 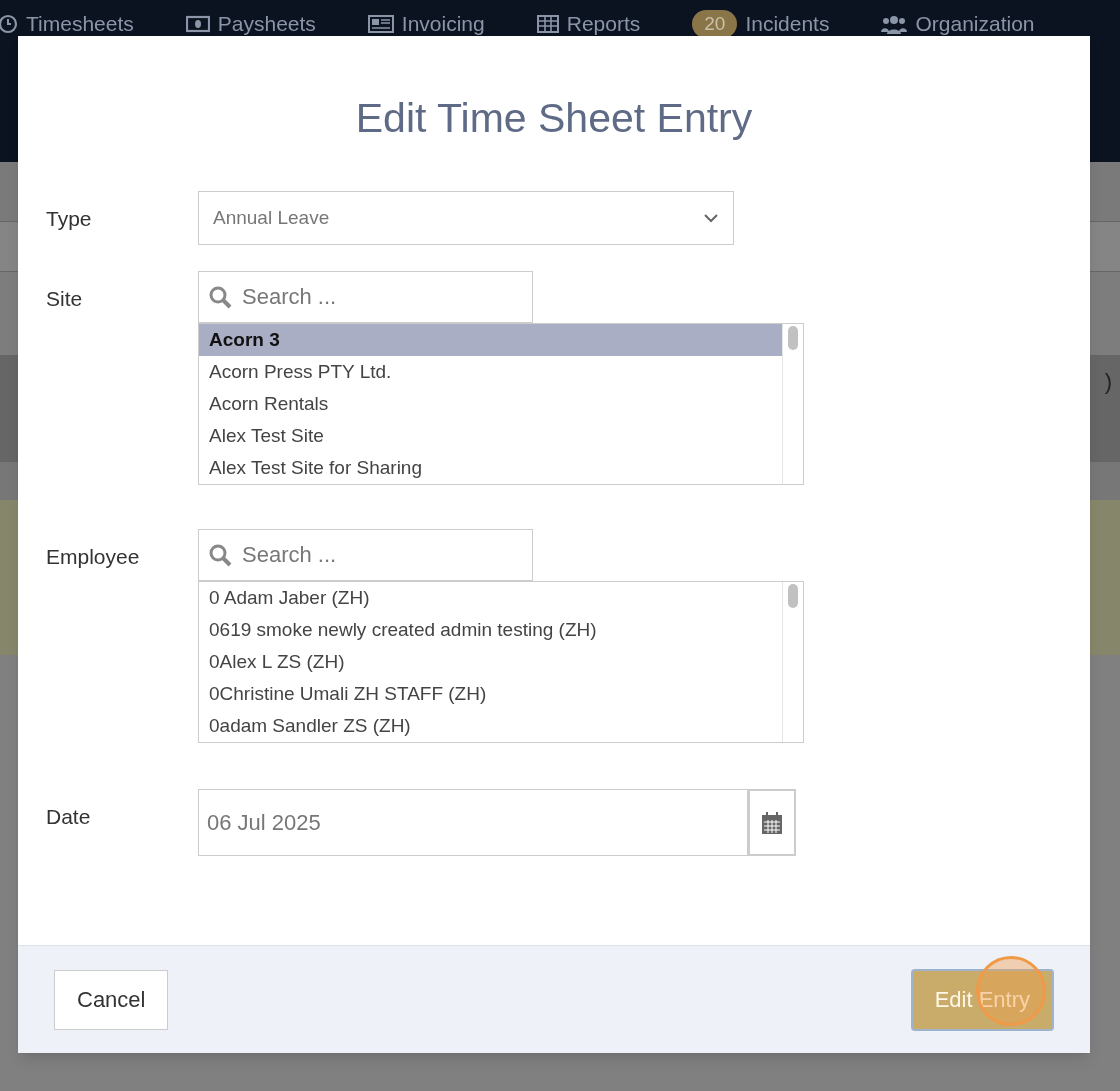 I want to click on count-badge: 20, so click(x=715, y=23).